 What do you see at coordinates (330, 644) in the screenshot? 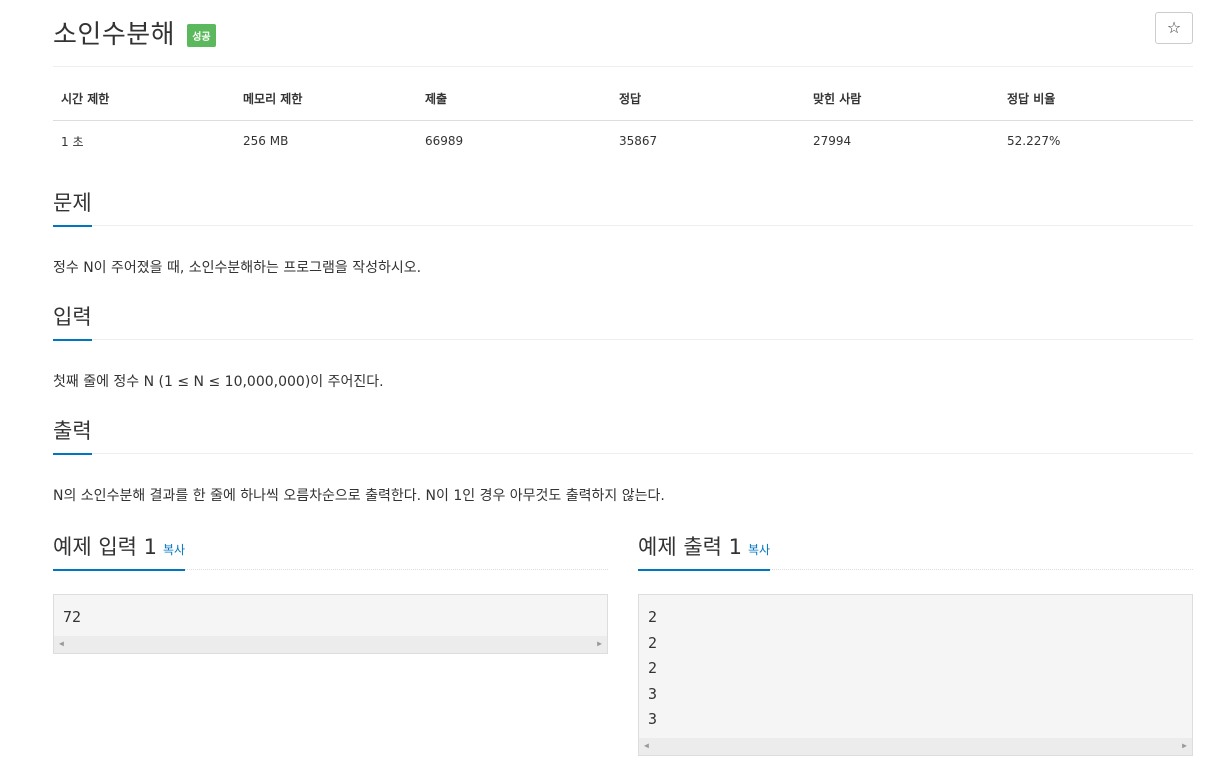
I see `sample-input-scrollbar: ◀ ▶` at bounding box center [330, 644].